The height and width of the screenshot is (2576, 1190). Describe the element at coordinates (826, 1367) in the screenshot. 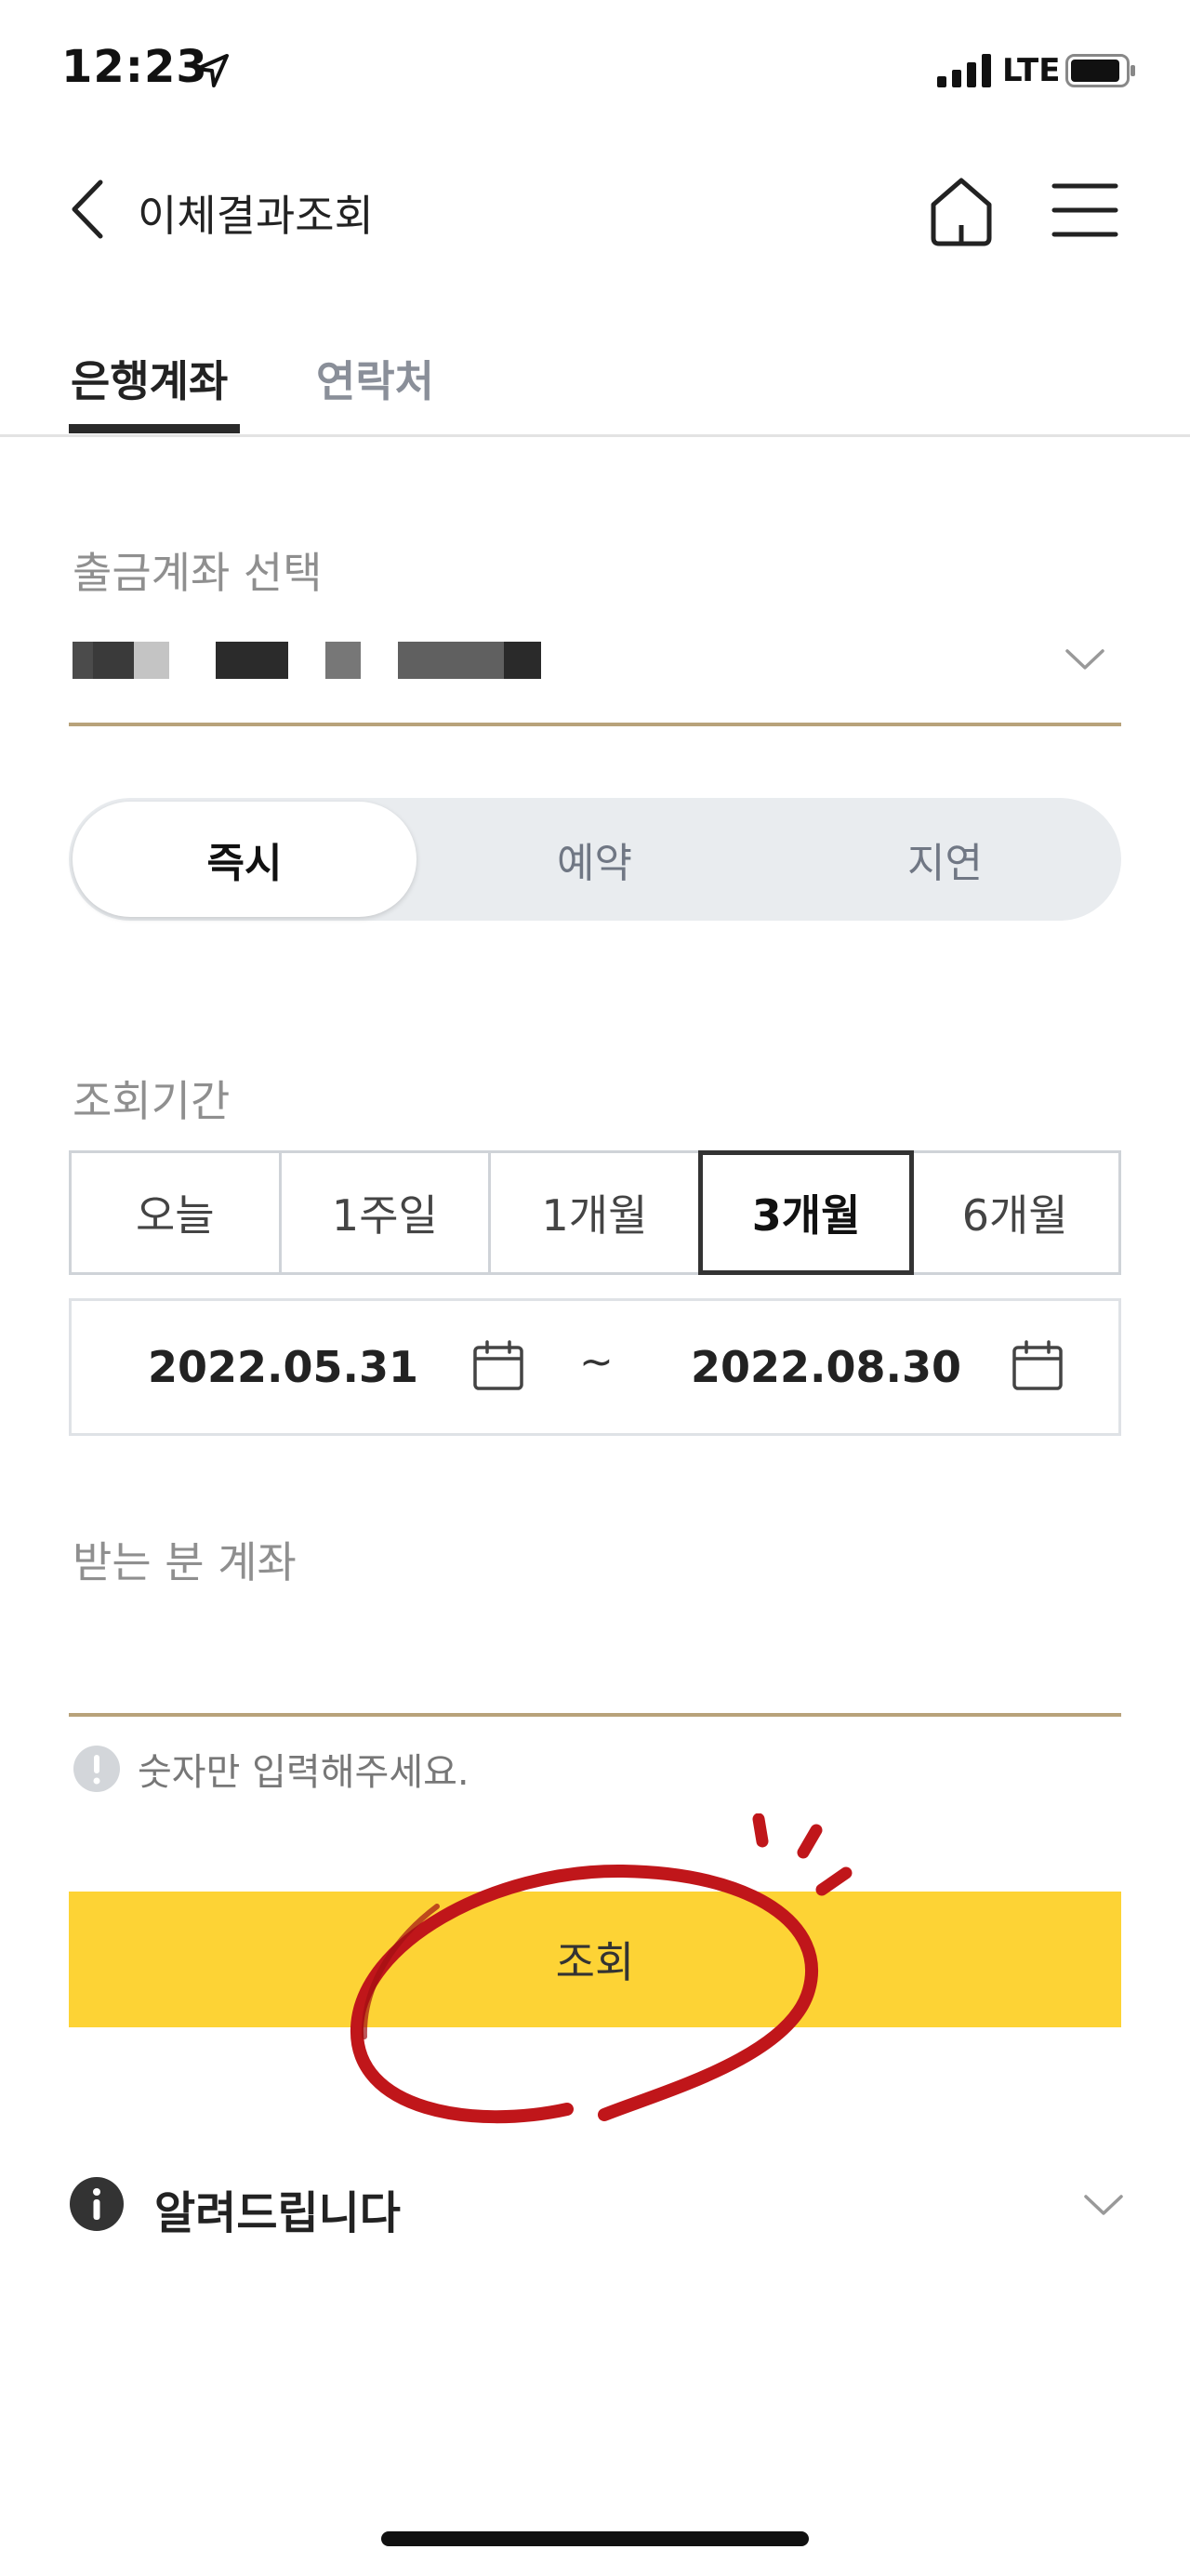

I see `end-date: 2022.08.30` at that location.